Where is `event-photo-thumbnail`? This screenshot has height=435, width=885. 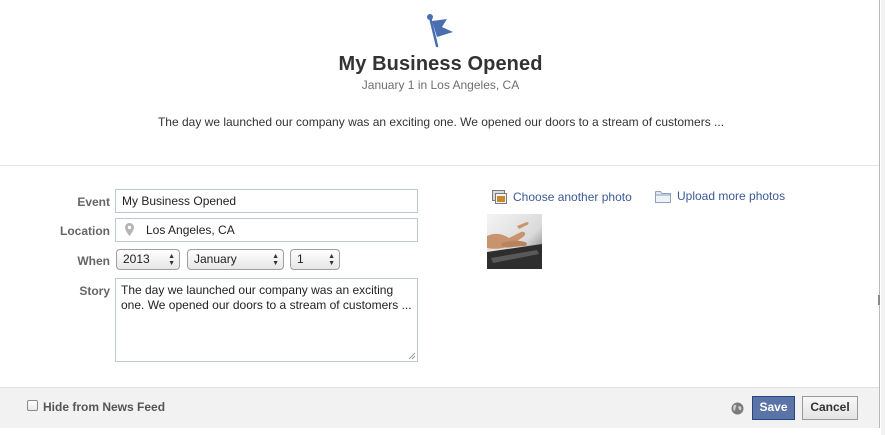
event-photo-thumbnail is located at coordinates (514, 241).